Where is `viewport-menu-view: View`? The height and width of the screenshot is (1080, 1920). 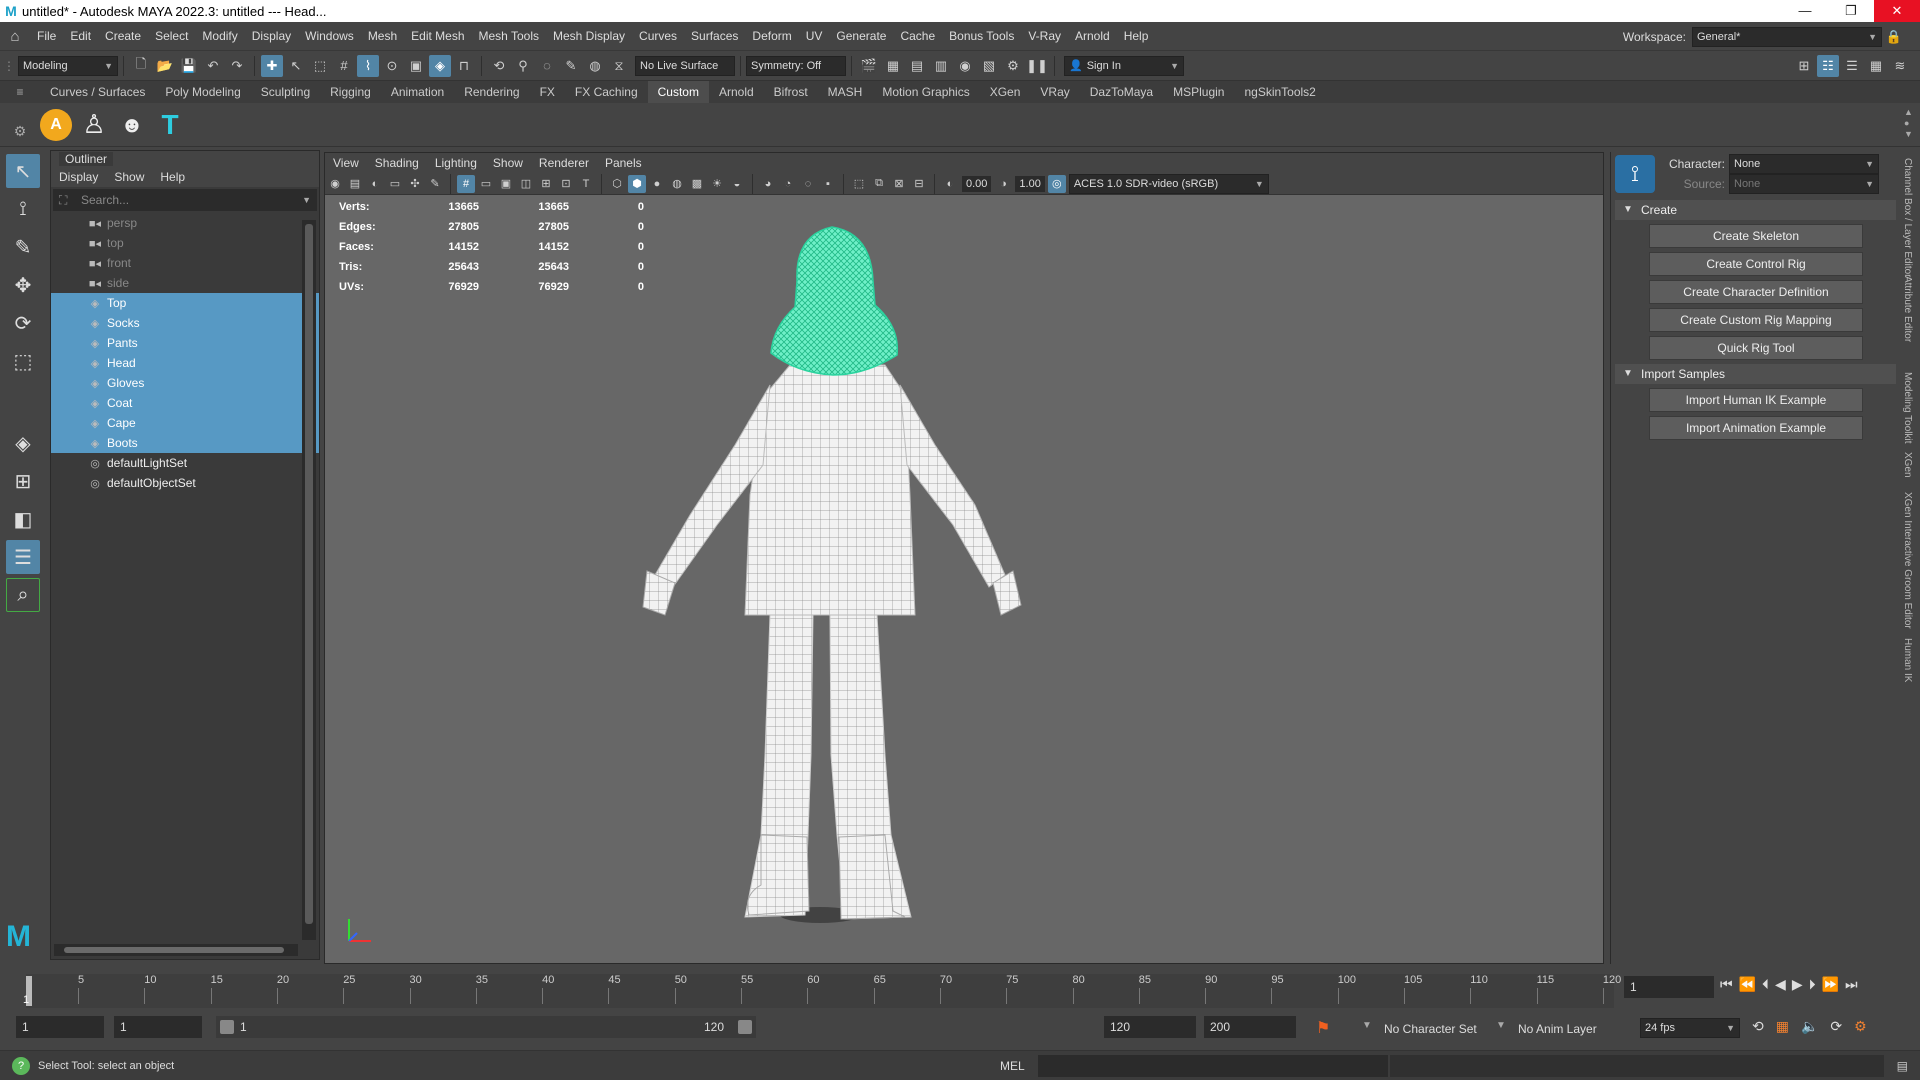
viewport-menu-view: View is located at coordinates (346, 163).